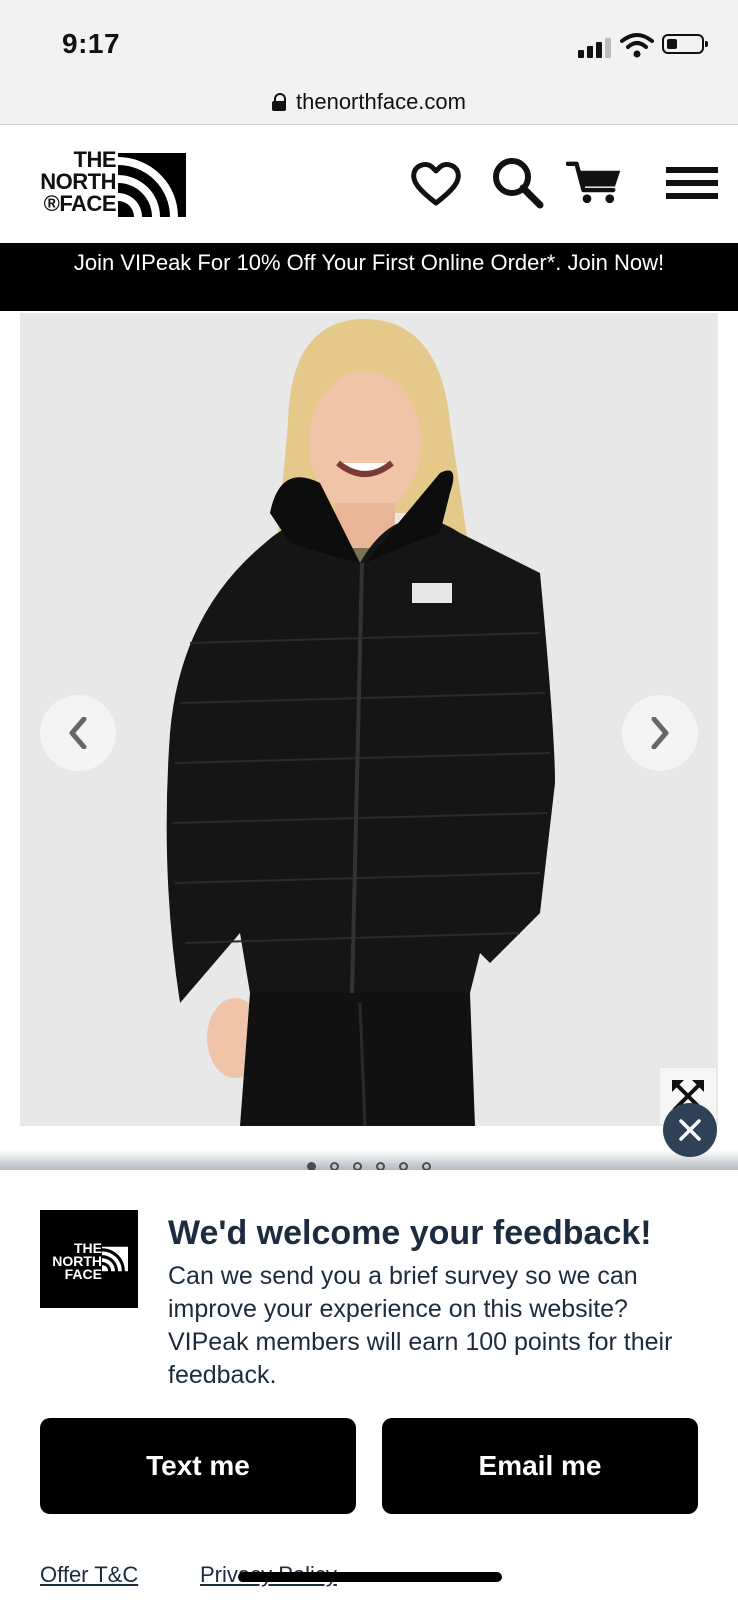 Image resolution: width=738 pixels, height=1600 pixels. Describe the element at coordinates (78, 181) in the screenshot. I see `logo-wordmark: THE NORTH ®FACE` at that location.